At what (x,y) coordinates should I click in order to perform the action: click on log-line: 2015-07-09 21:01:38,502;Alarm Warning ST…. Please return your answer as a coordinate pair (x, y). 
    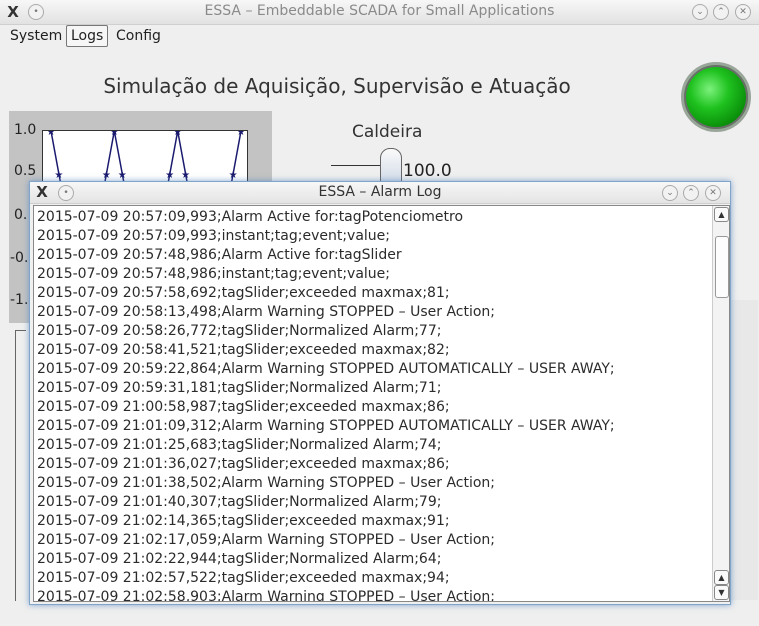
    Looking at the image, I should click on (266, 483).